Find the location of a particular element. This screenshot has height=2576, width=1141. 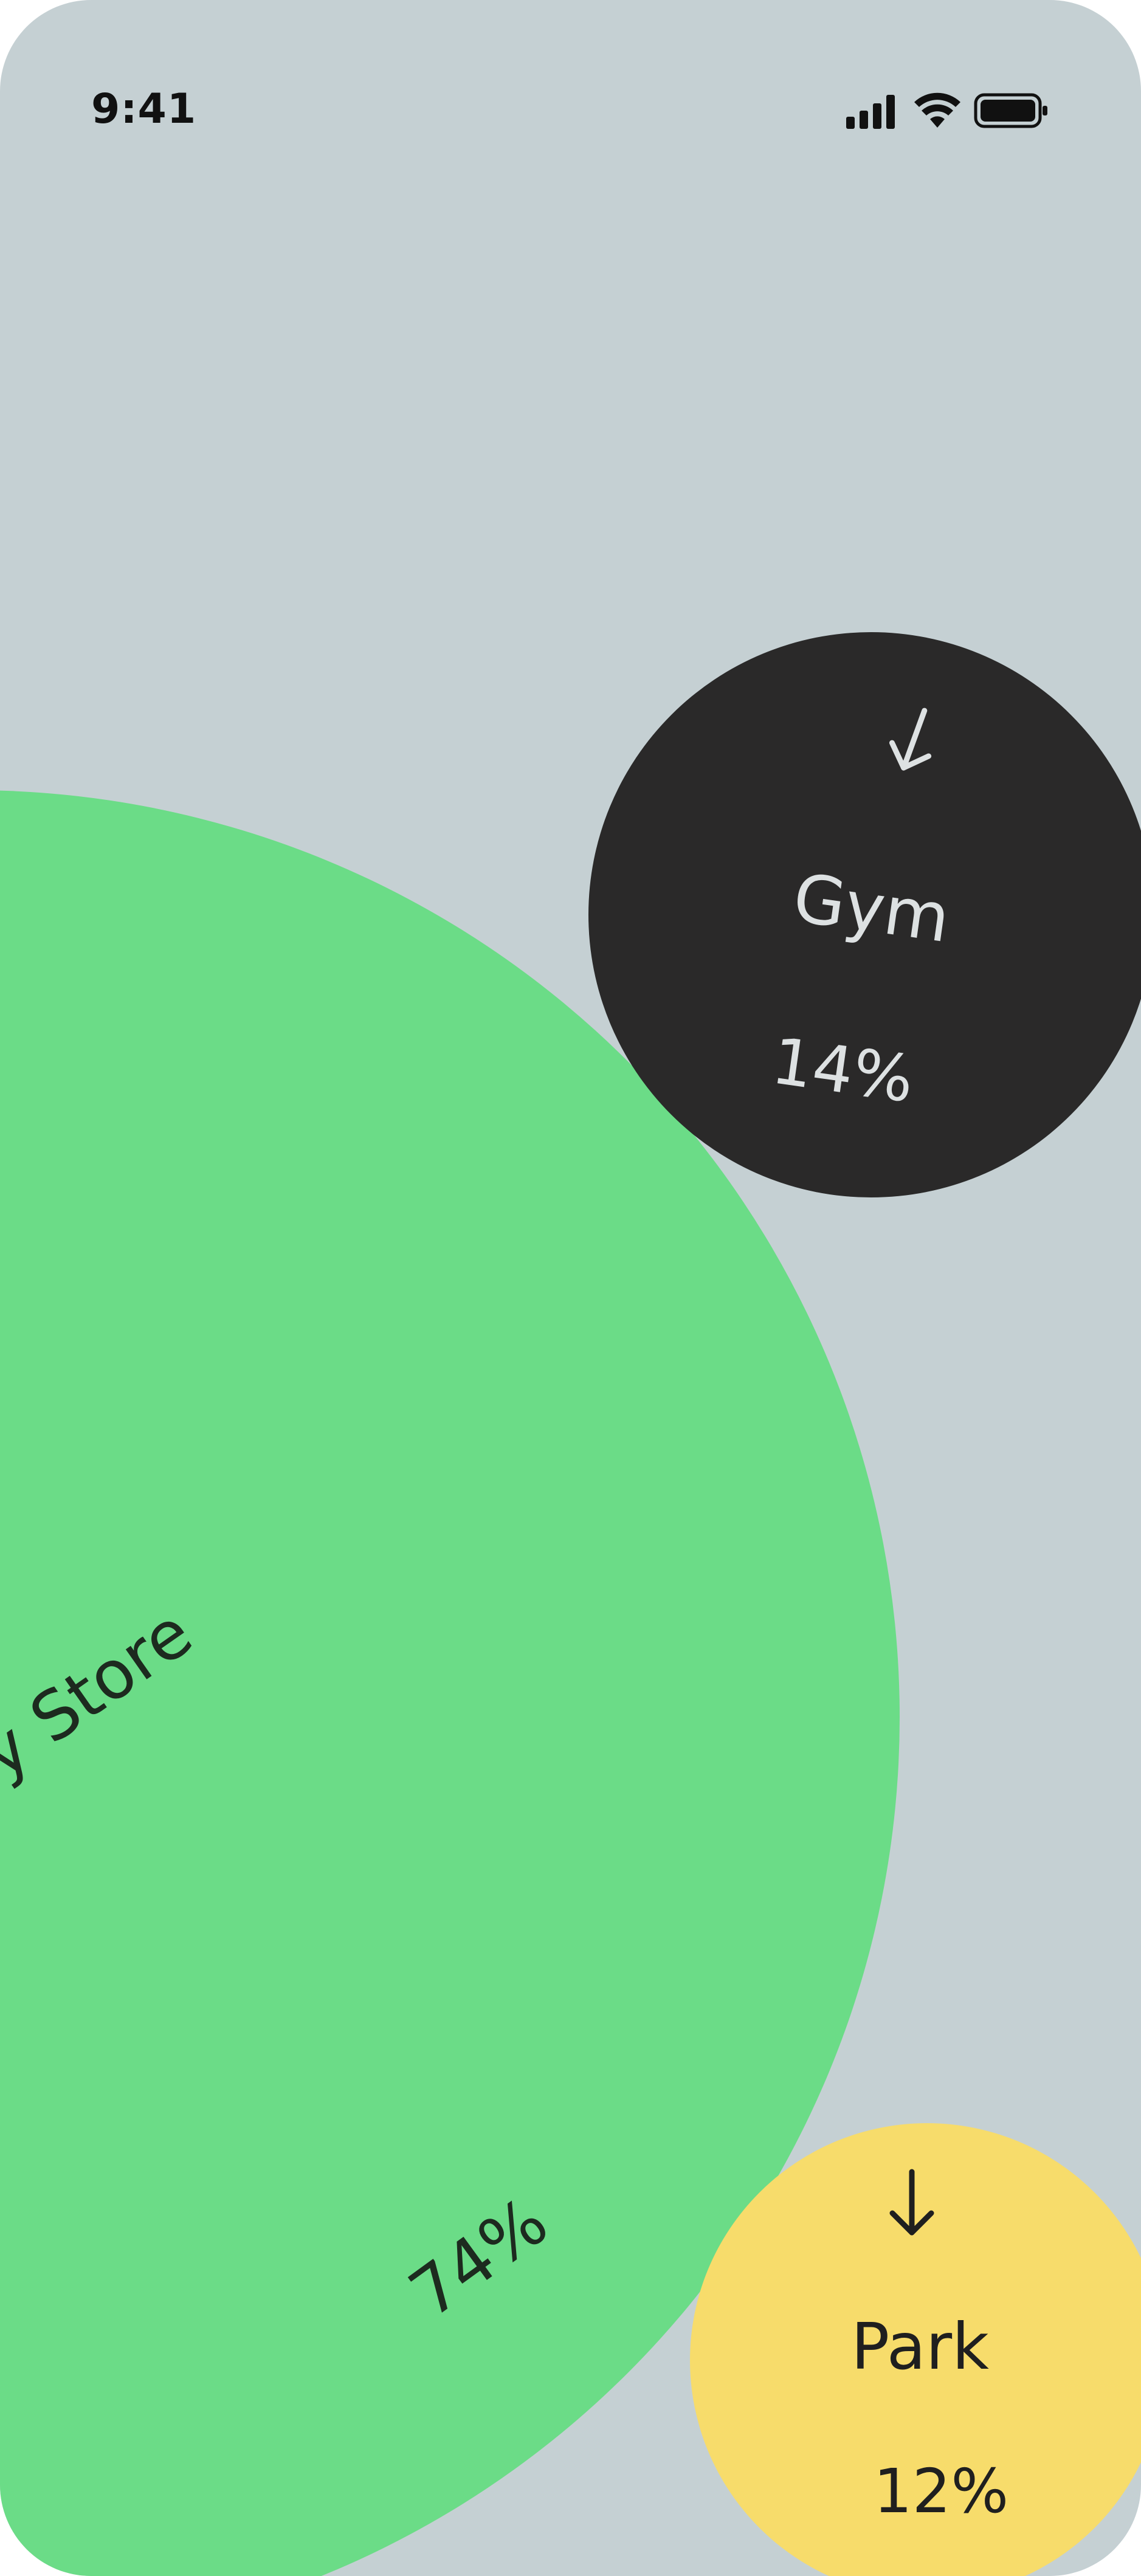

battery-icon is located at coordinates (1011, 110).